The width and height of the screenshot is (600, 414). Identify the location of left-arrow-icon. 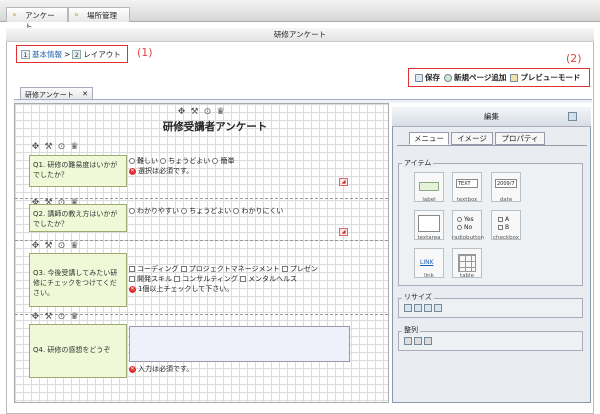
(408, 308).